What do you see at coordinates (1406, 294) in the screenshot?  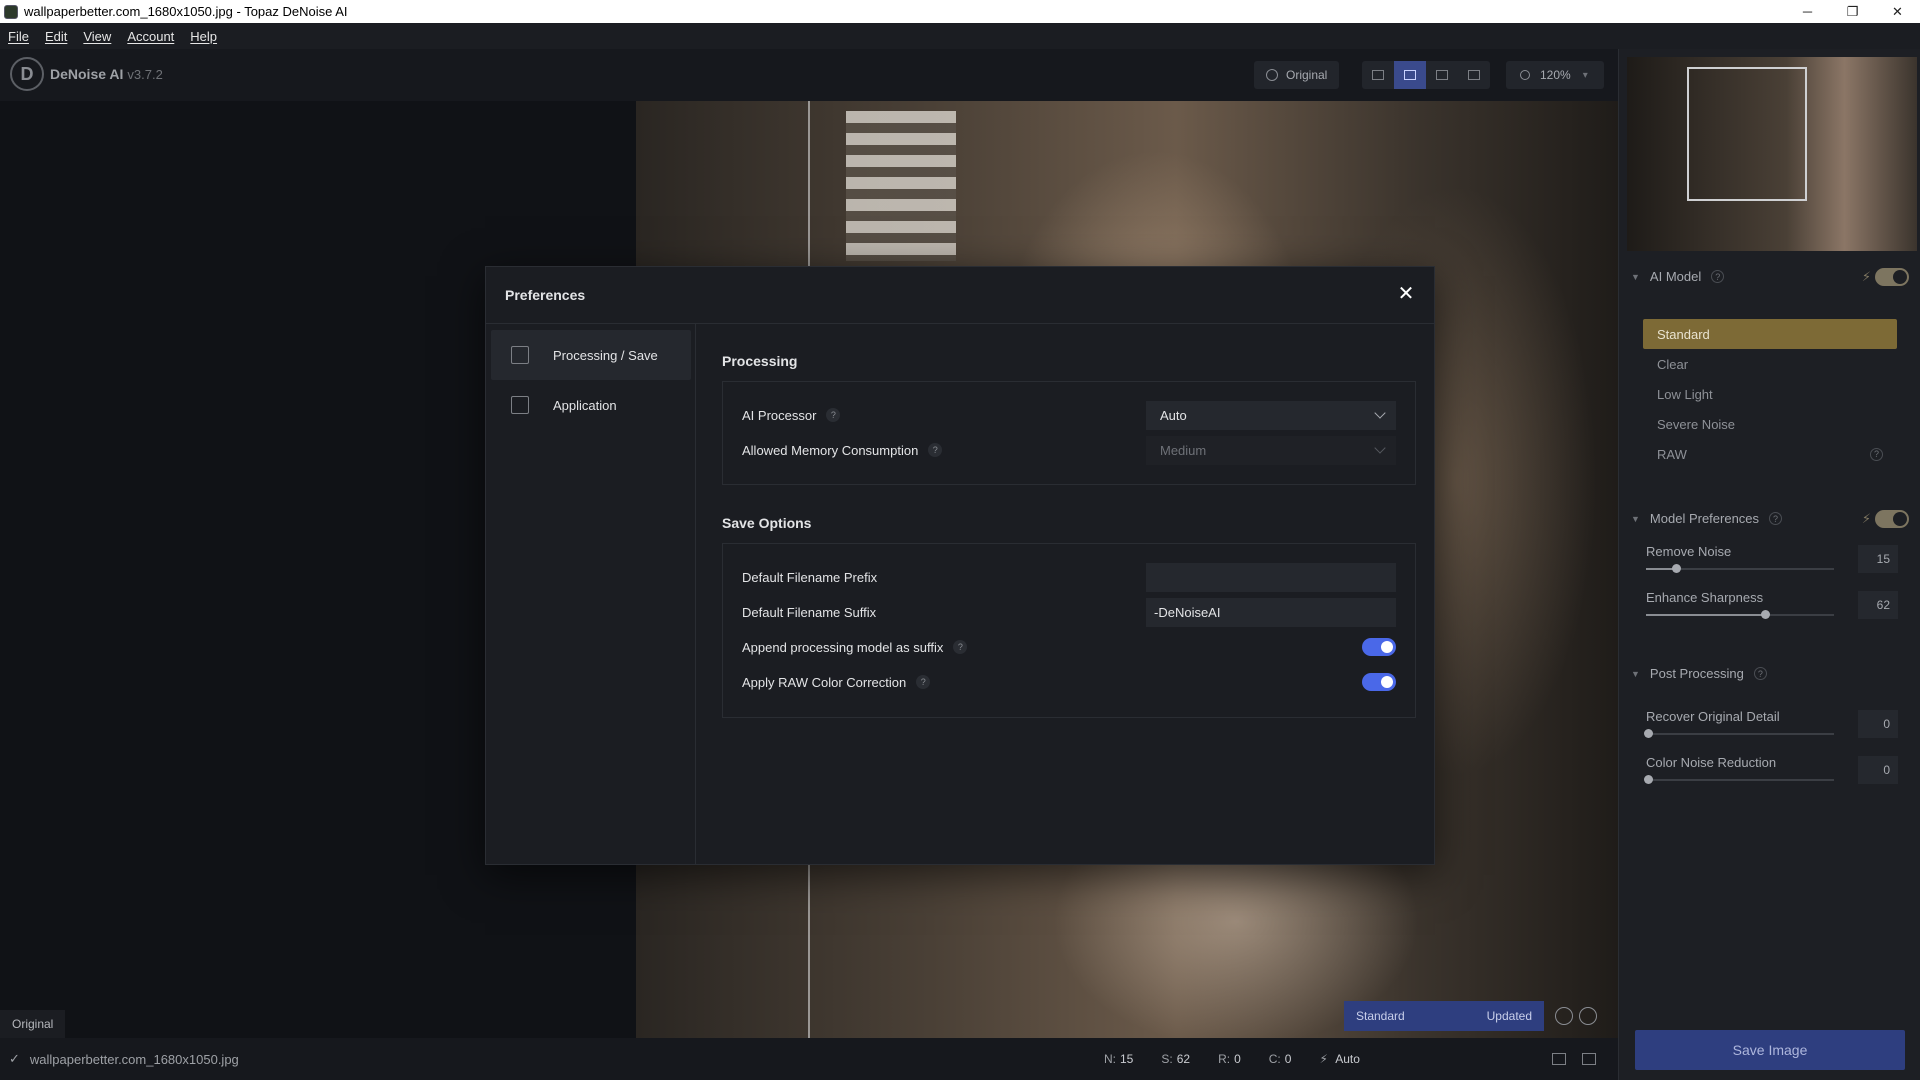 I see `close-icon: ✕` at bounding box center [1406, 294].